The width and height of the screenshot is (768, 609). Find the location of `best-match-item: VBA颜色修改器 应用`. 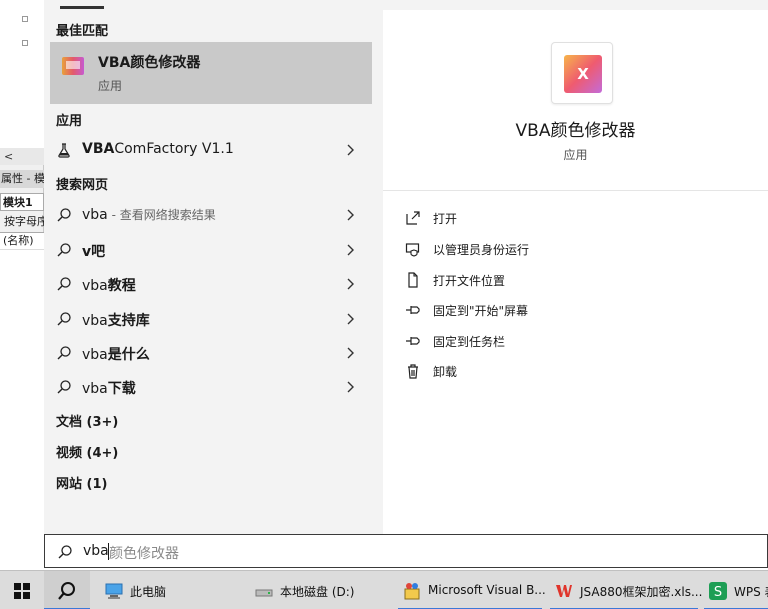

best-match-item: VBA颜色修改器 应用 is located at coordinates (211, 73).